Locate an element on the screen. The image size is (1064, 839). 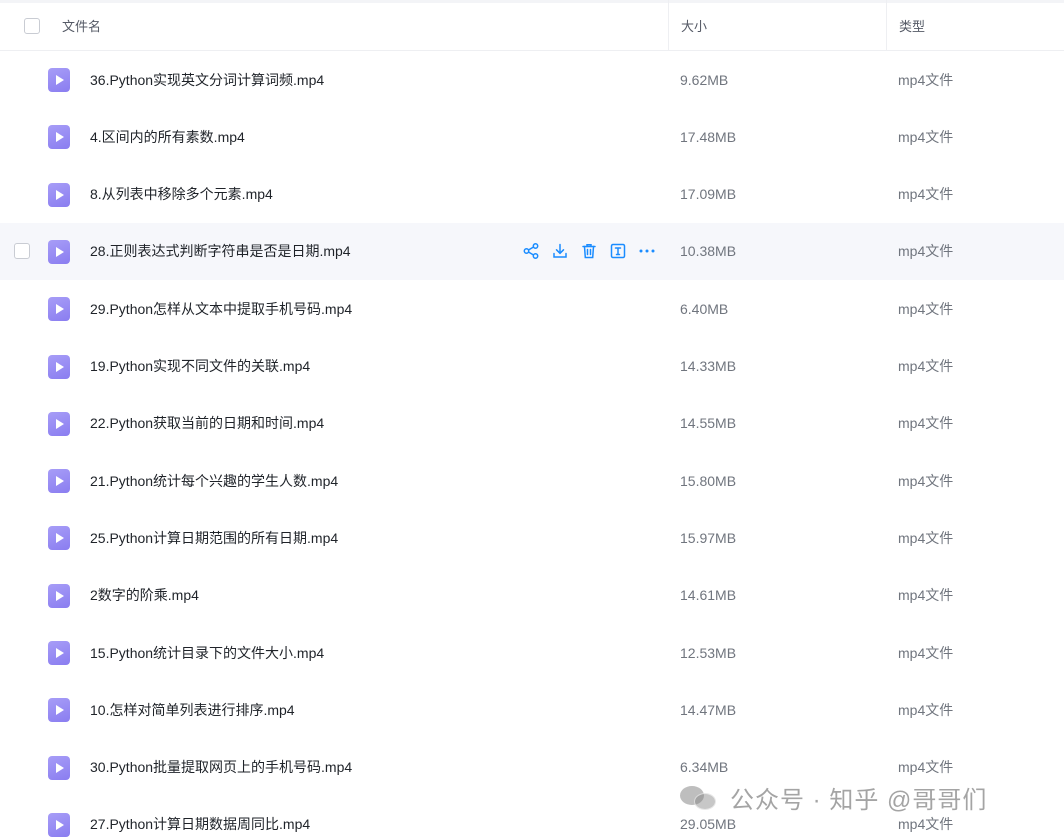
file-row: 36.Python实现英文分词计算词频.mp4 9.62MB mp4文件 is located at coordinates (532, 79).